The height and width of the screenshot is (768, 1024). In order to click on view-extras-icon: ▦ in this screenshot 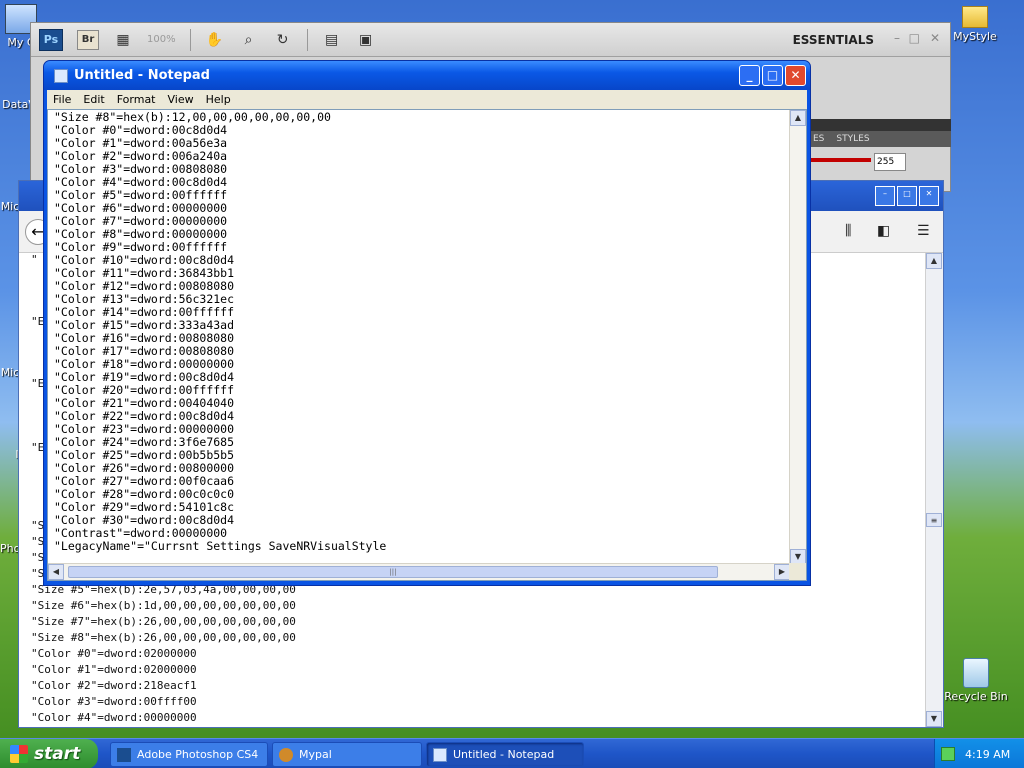, I will do `click(123, 40)`.